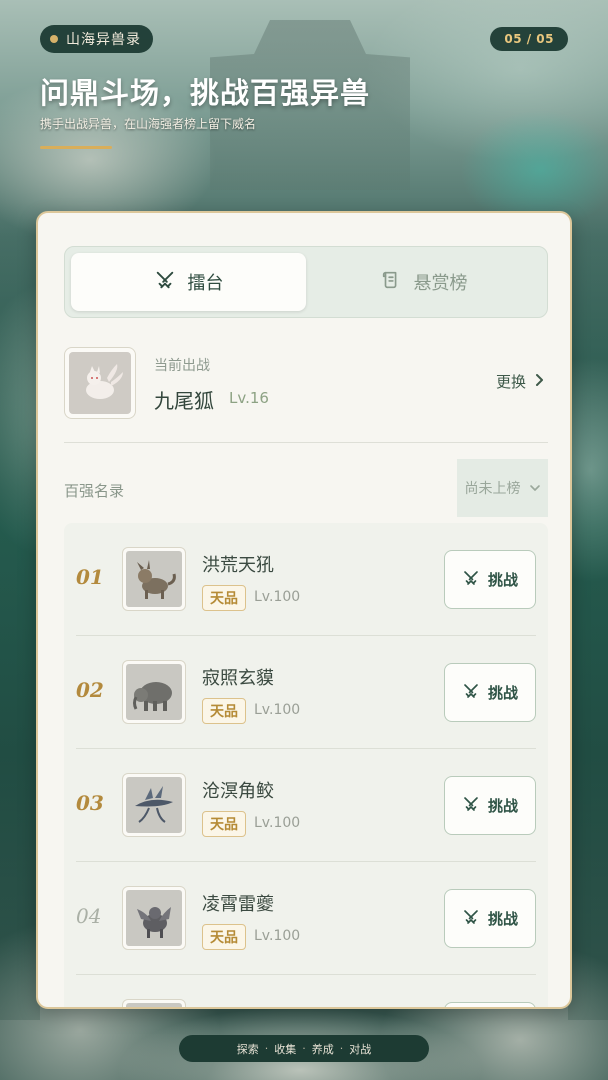 The image size is (608, 1080). I want to click on rank-number: 04, so click(89, 916).